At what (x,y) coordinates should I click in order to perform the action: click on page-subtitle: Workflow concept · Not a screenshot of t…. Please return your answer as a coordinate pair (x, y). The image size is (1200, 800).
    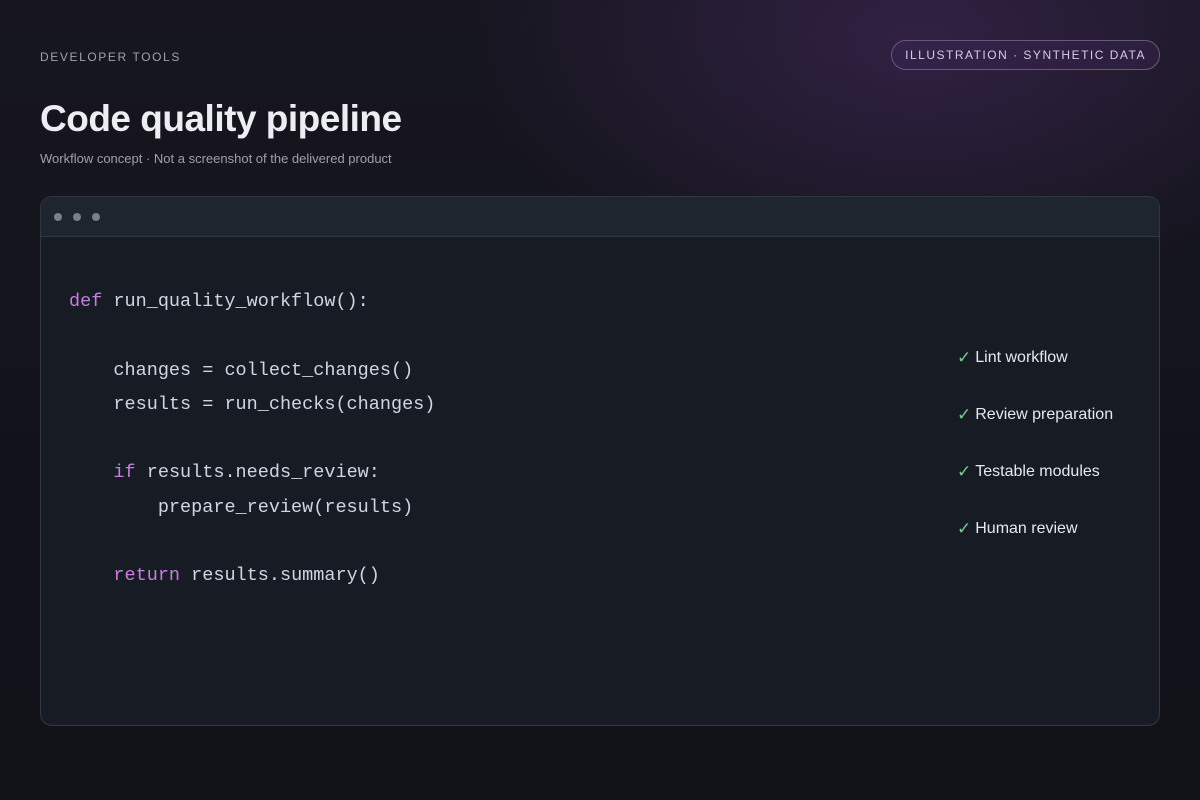
    Looking at the image, I should click on (216, 158).